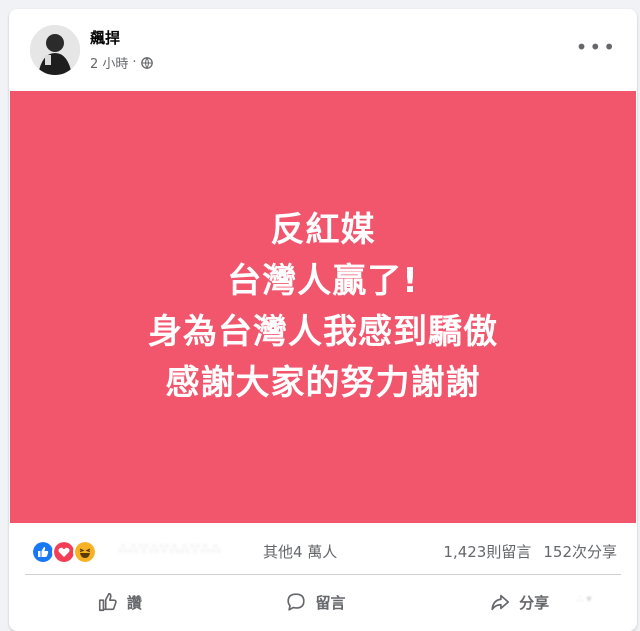  Describe the element at coordinates (580, 551) in the screenshot. I see `shares-count: 152次分享` at that location.